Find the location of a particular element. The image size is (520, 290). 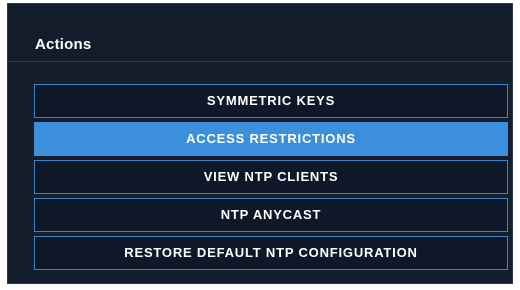

restore-default-ntp-configuration-button: RESTORE DEFAULT NTP CONFIGURATION is located at coordinates (271, 253).